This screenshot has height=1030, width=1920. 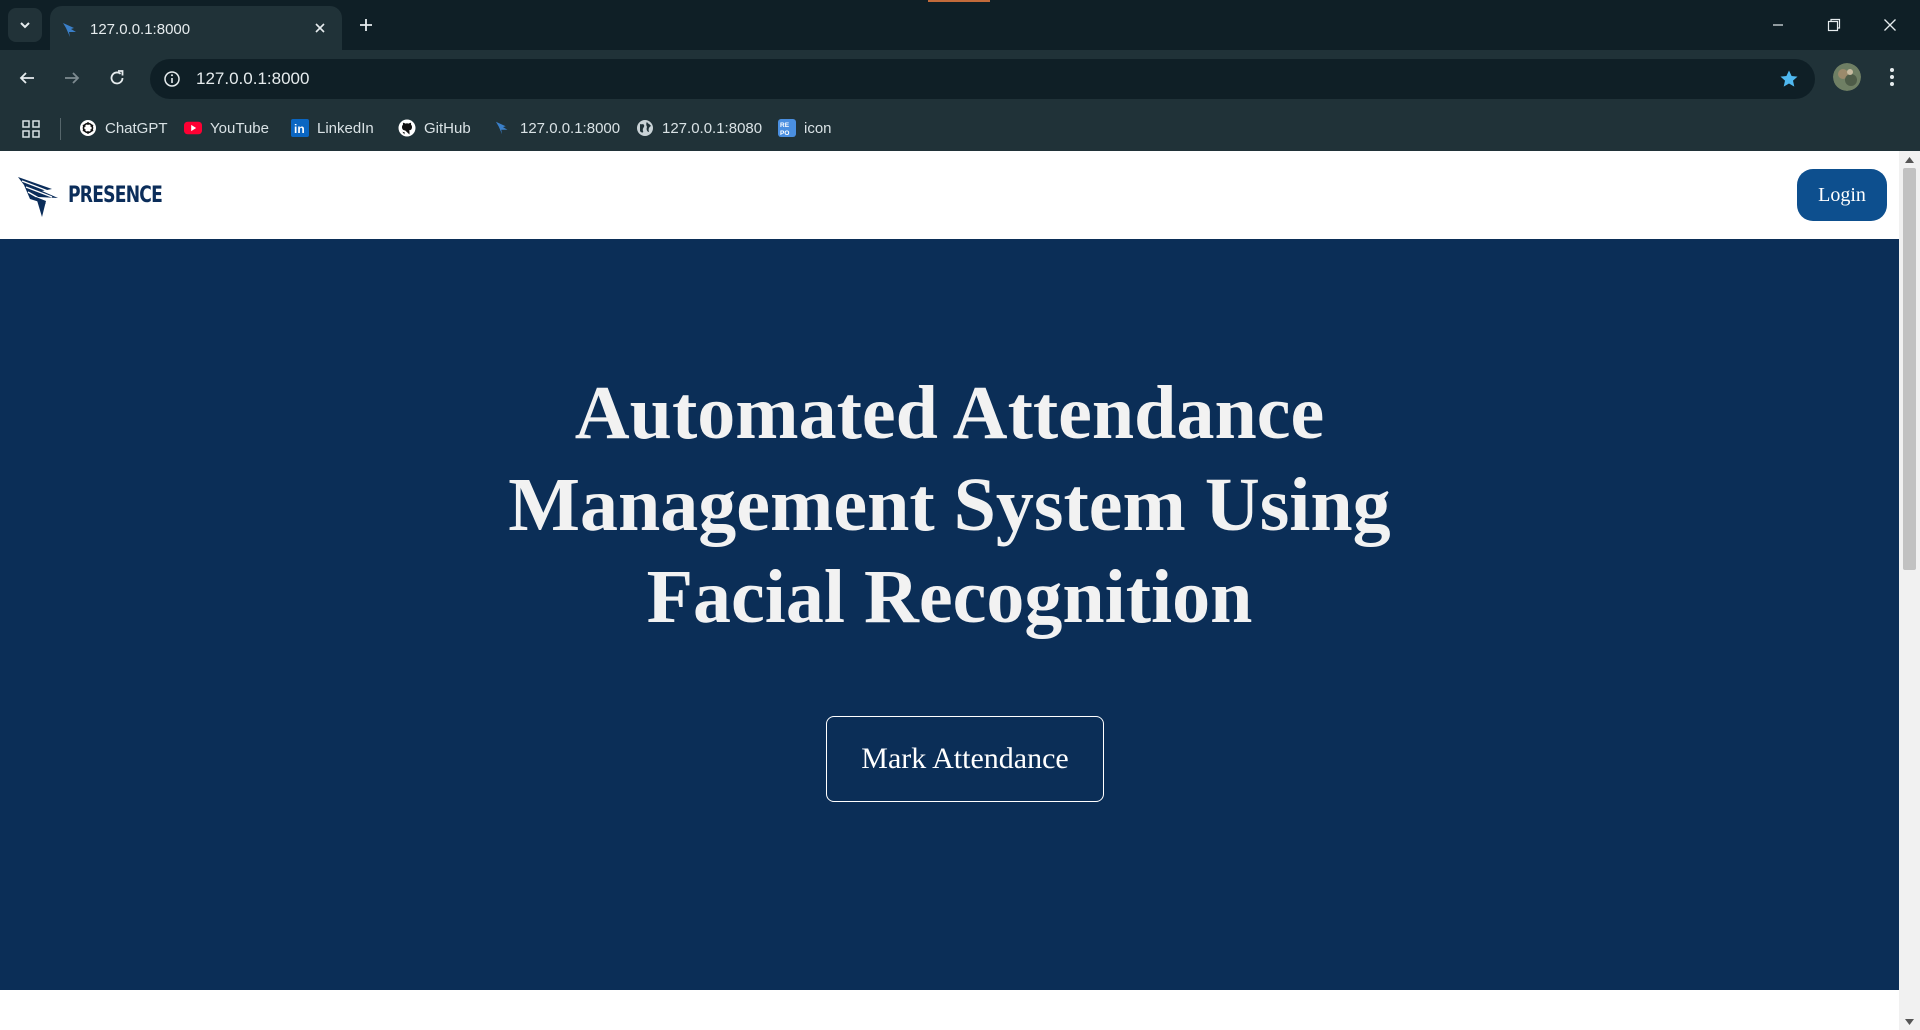 What do you see at coordinates (949, 195) in the screenshot?
I see `site-navbar: PRESENCE Login` at bounding box center [949, 195].